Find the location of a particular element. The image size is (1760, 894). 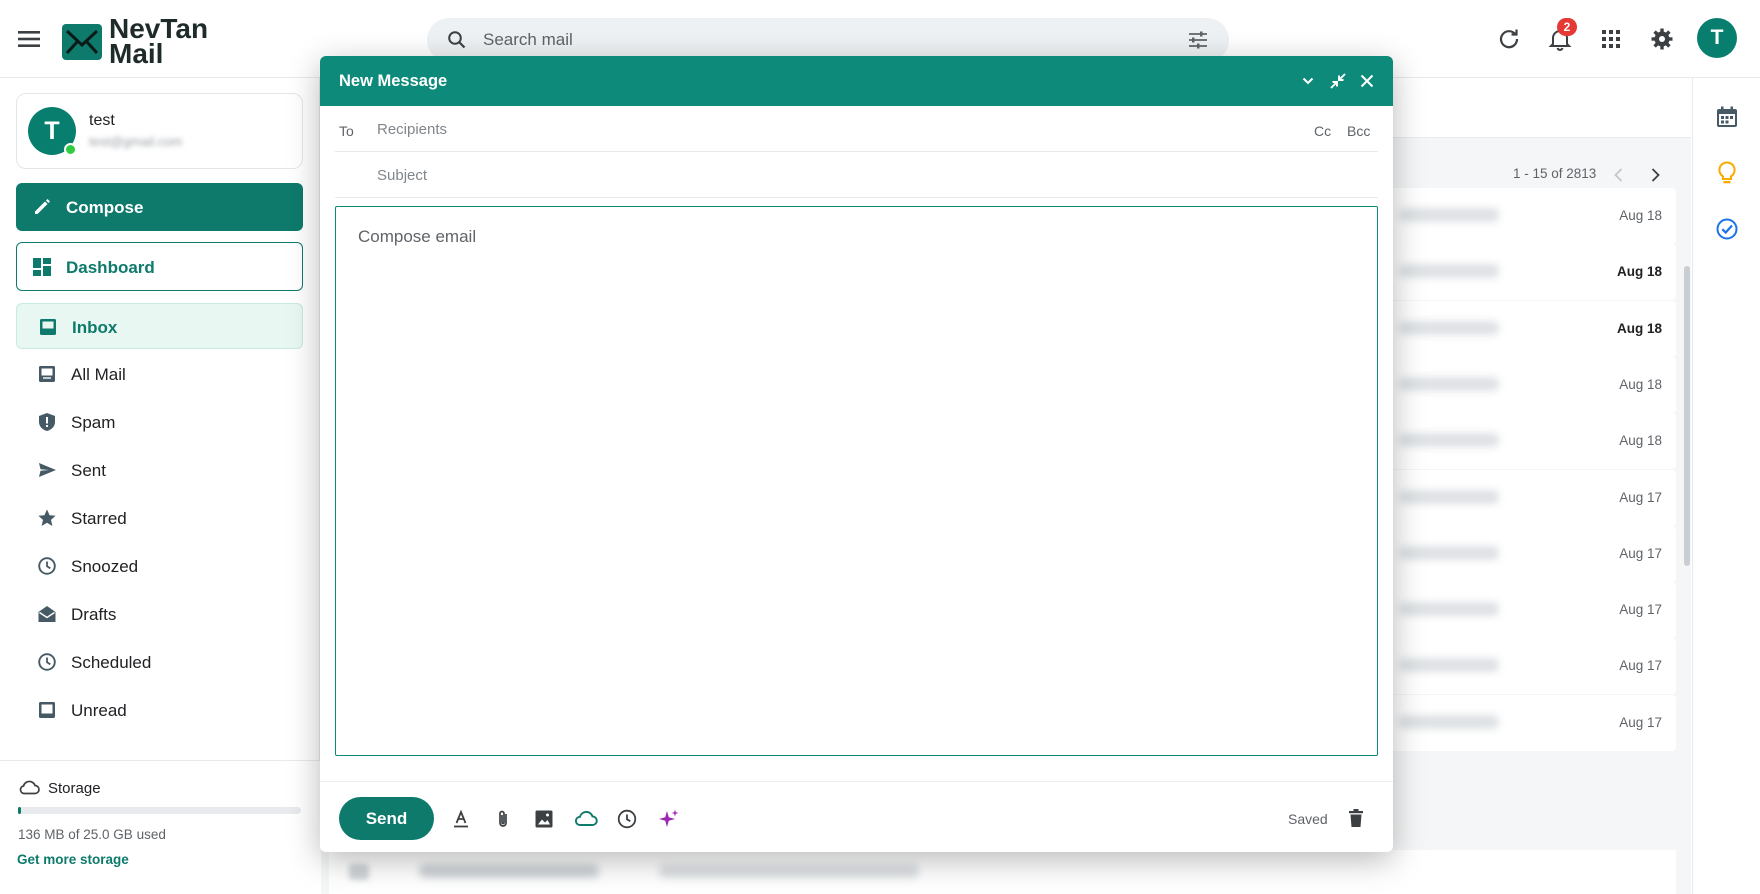

menu-icon is located at coordinates (29, 39).